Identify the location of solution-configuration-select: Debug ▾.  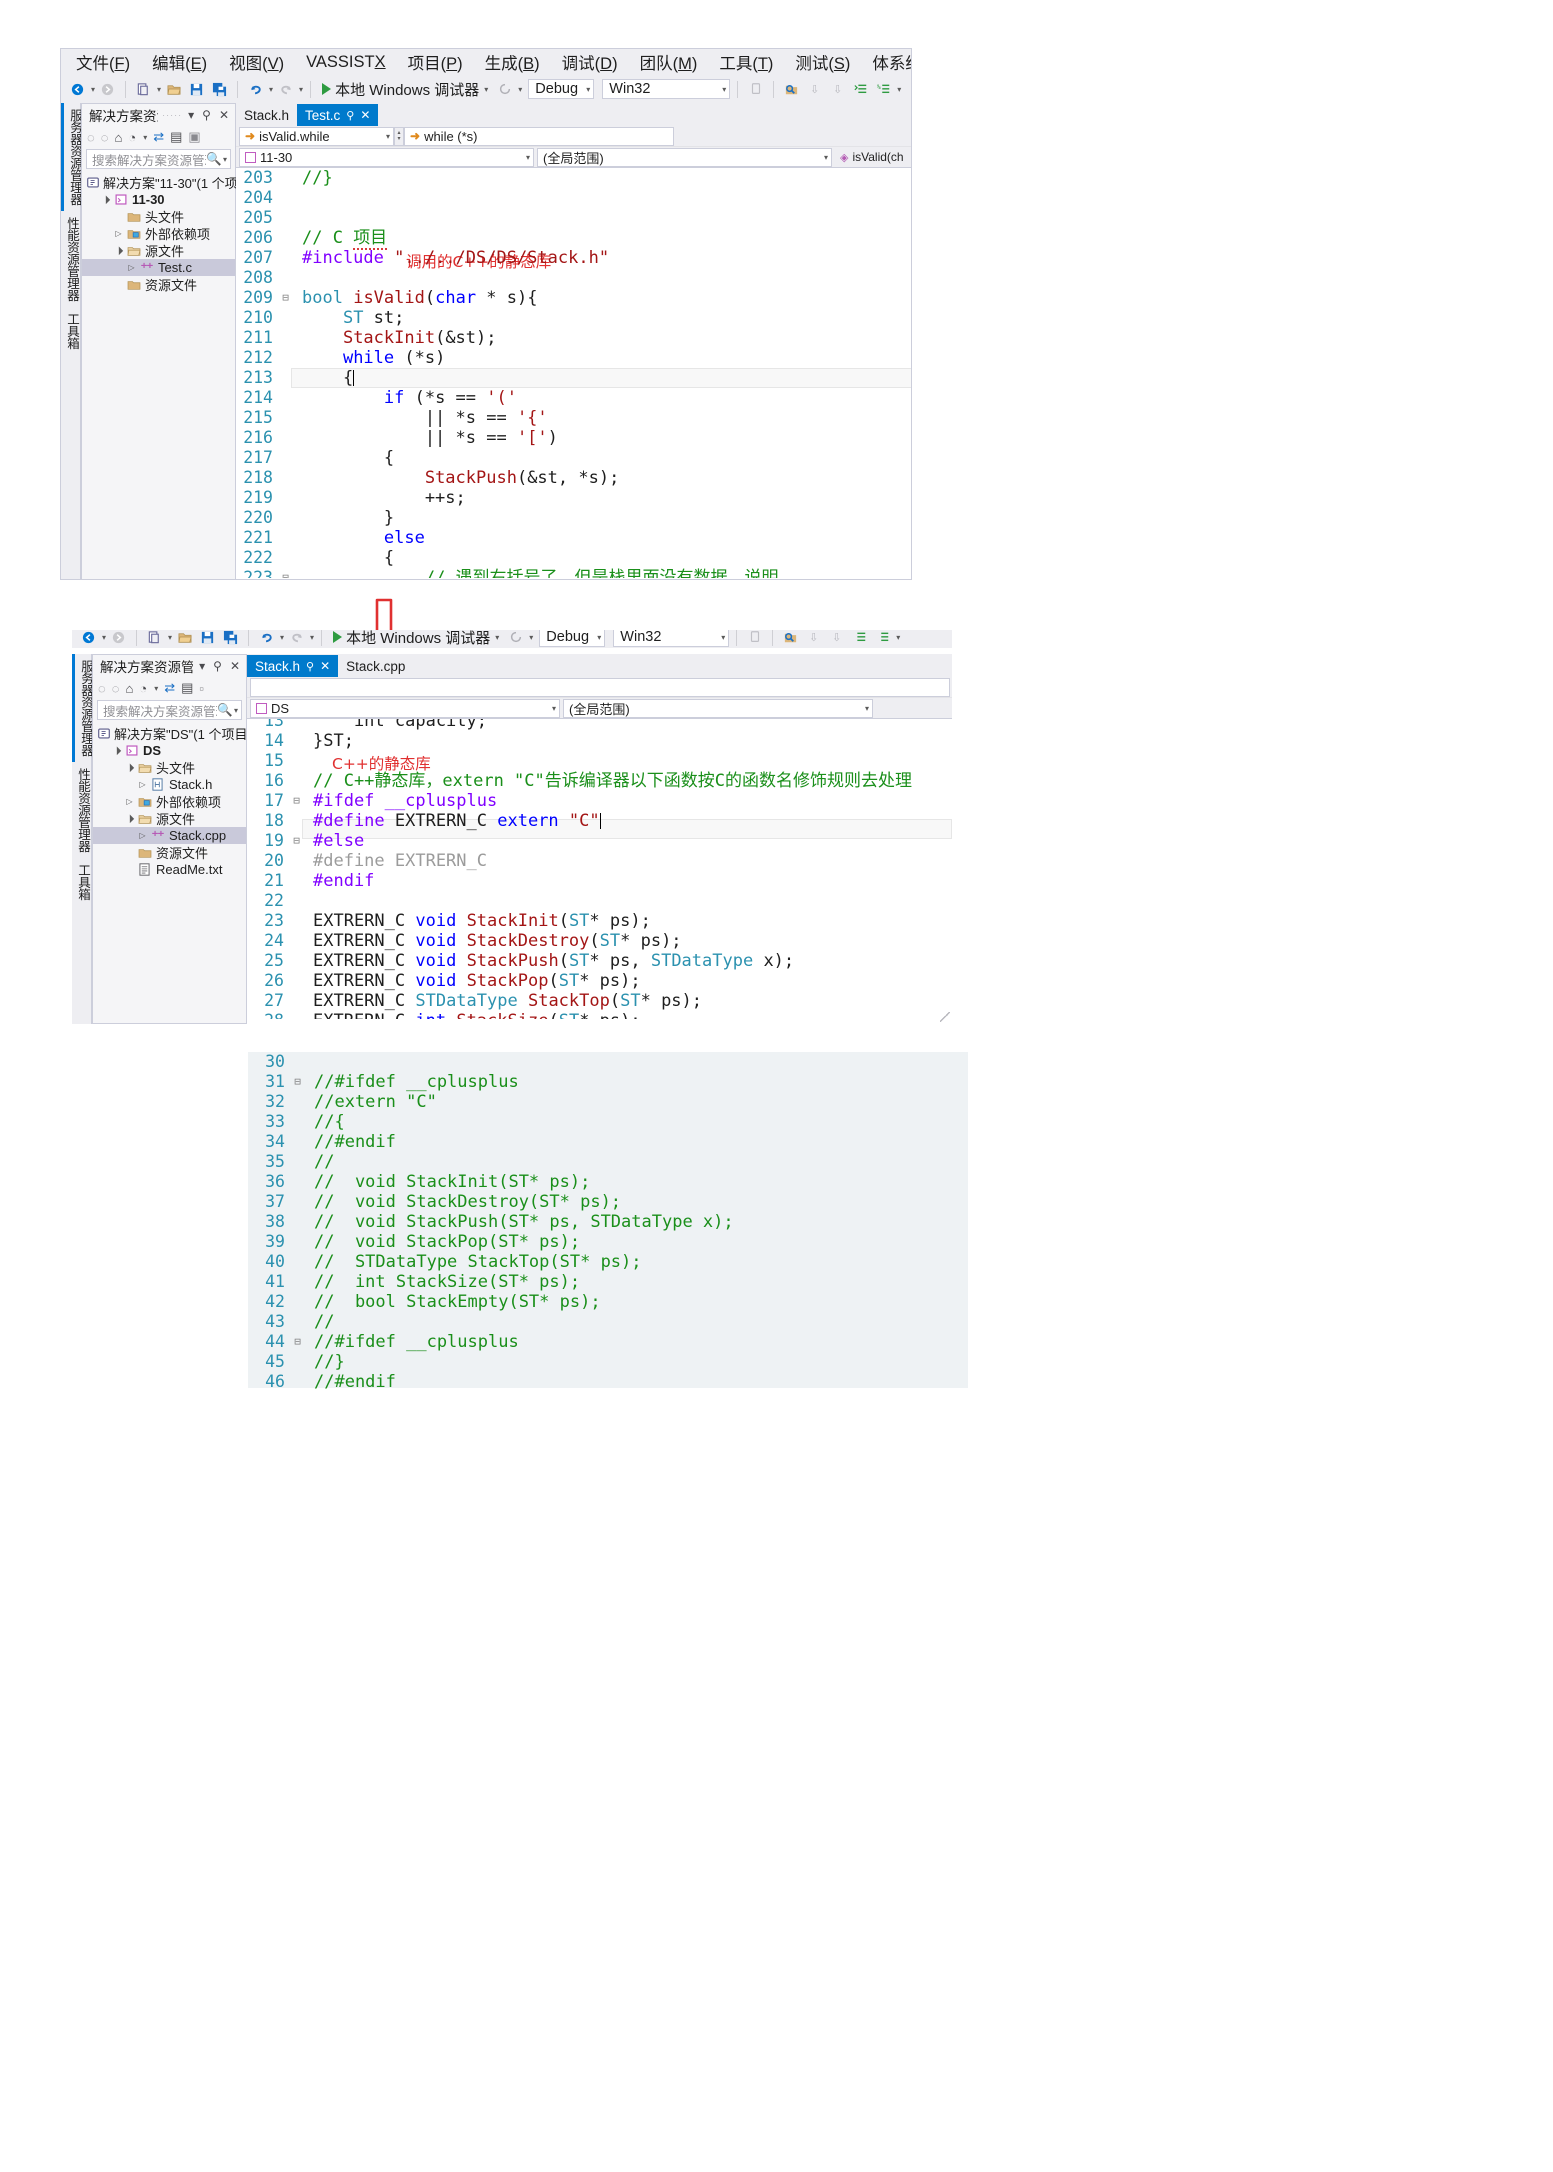
(572, 638).